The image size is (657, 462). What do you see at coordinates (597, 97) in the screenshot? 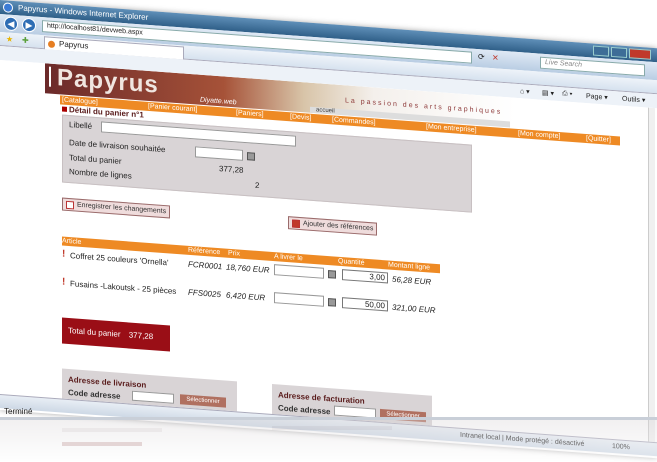
I see `page-menu: Page ▾` at bounding box center [597, 97].